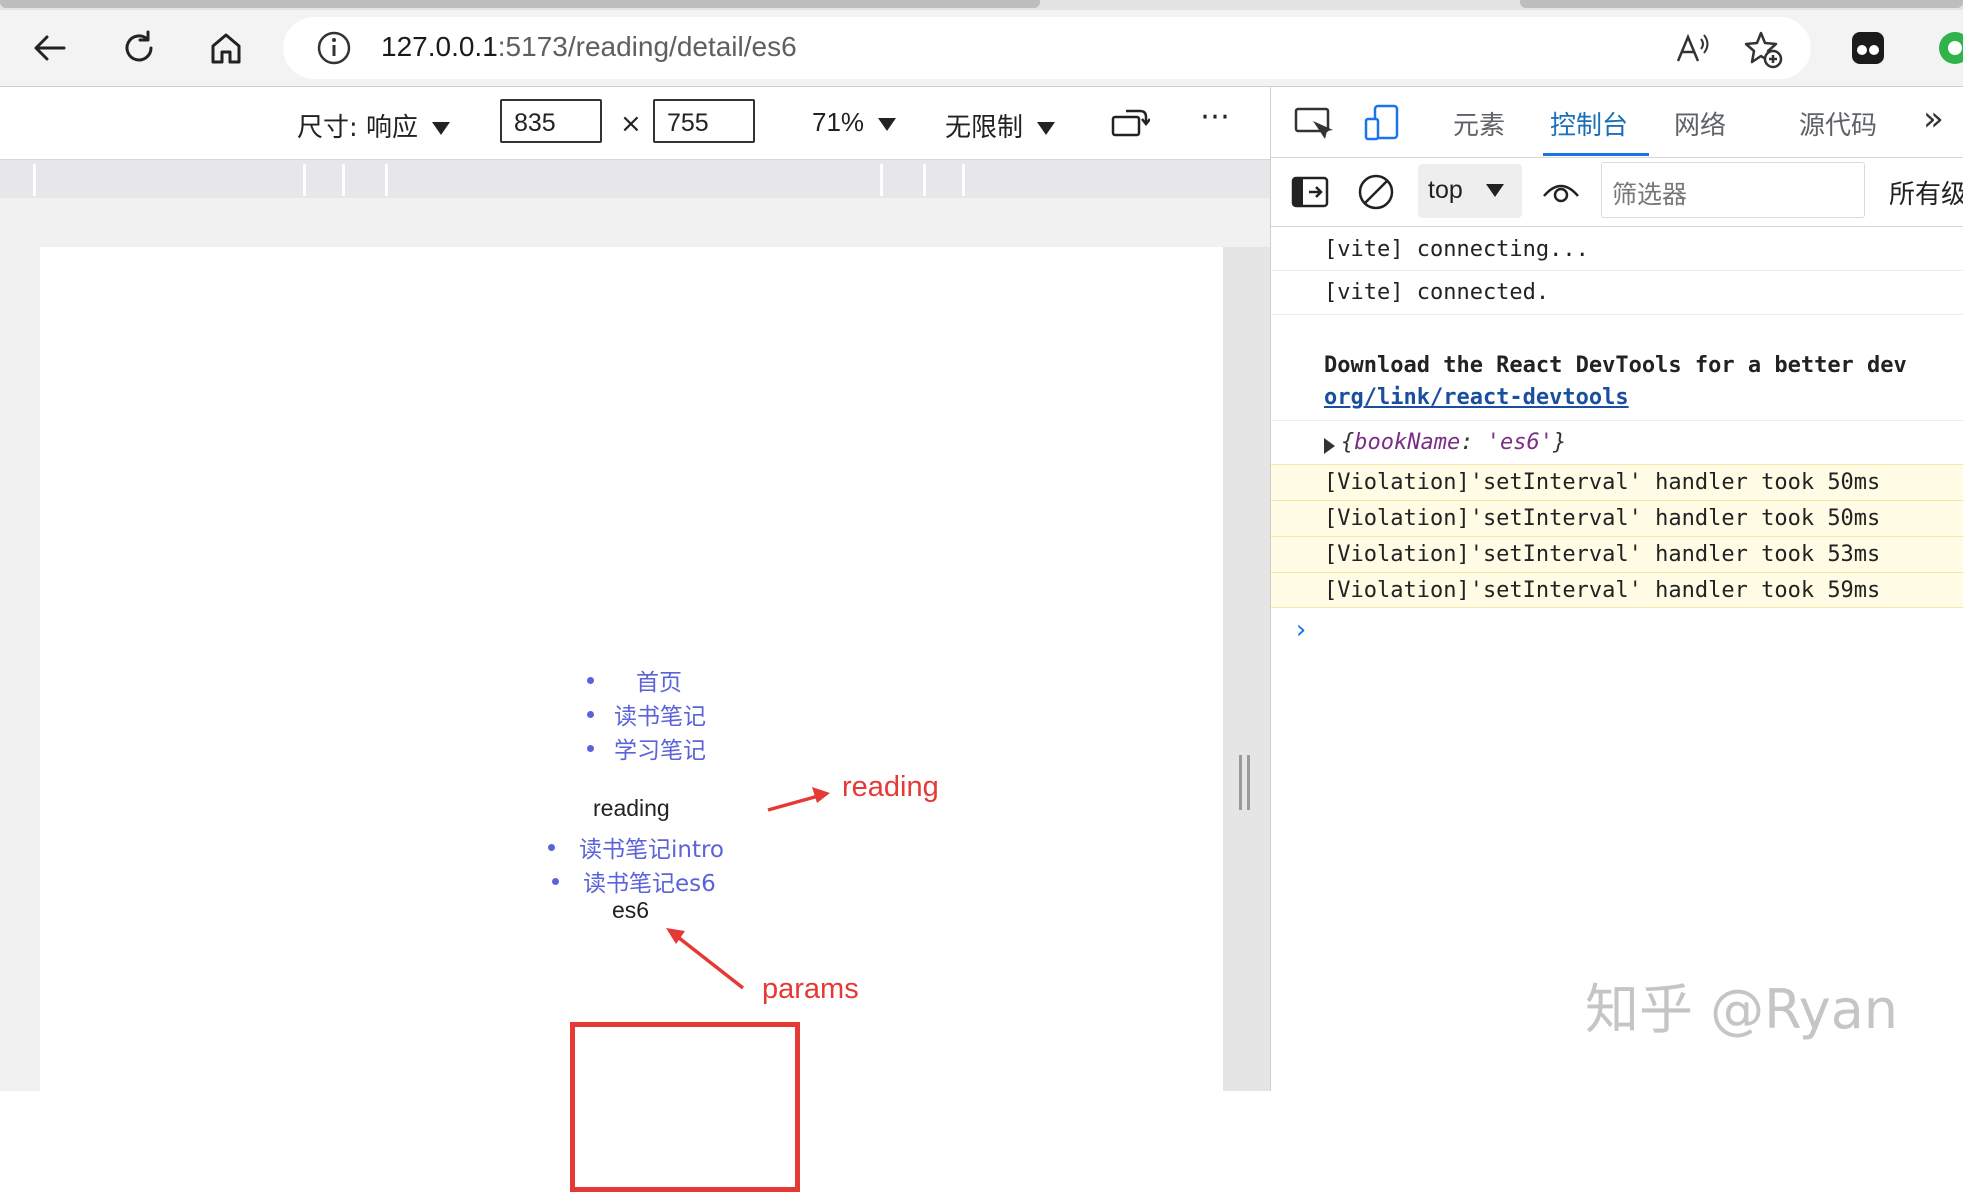 Image resolution: width=1963 pixels, height=1192 pixels. What do you see at coordinates (1617, 443) in the screenshot?
I see `console-object: {bookName: 'es6'}` at bounding box center [1617, 443].